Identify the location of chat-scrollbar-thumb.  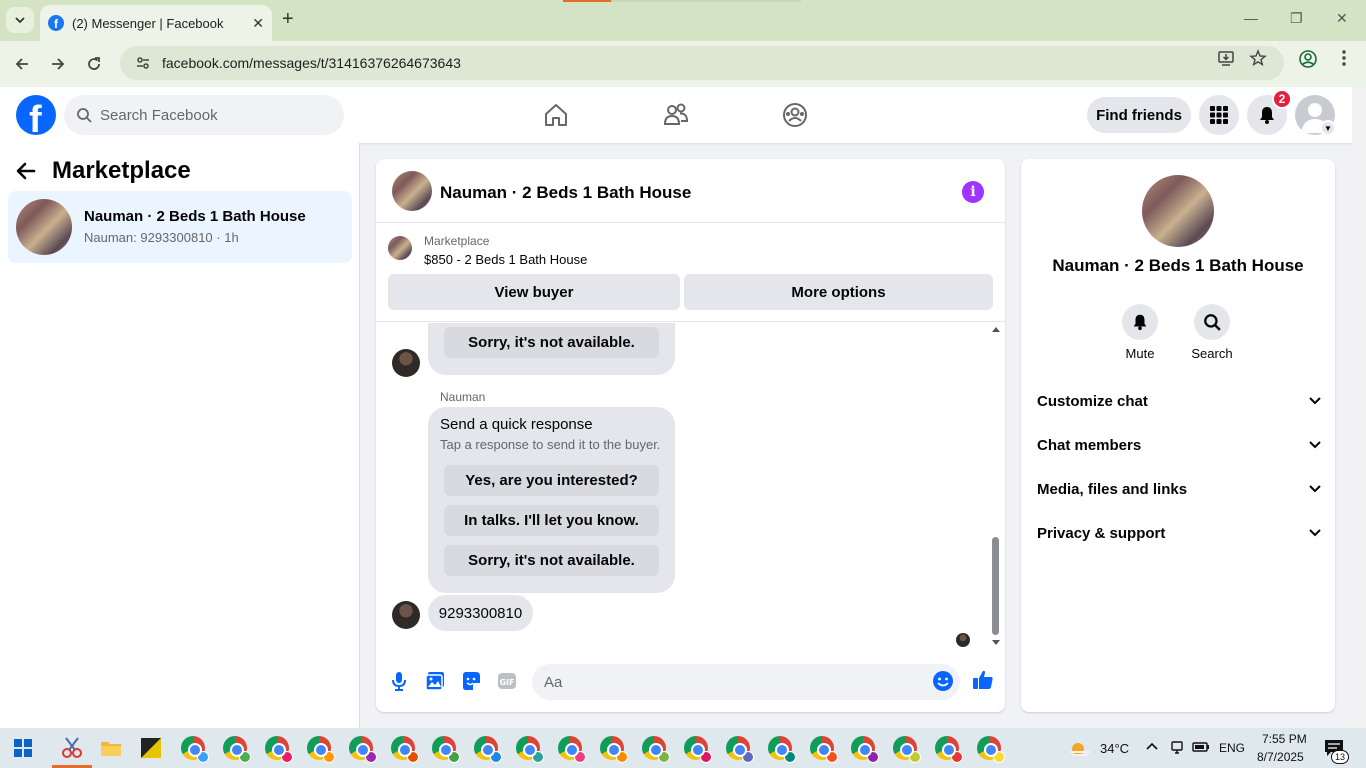
(995, 586).